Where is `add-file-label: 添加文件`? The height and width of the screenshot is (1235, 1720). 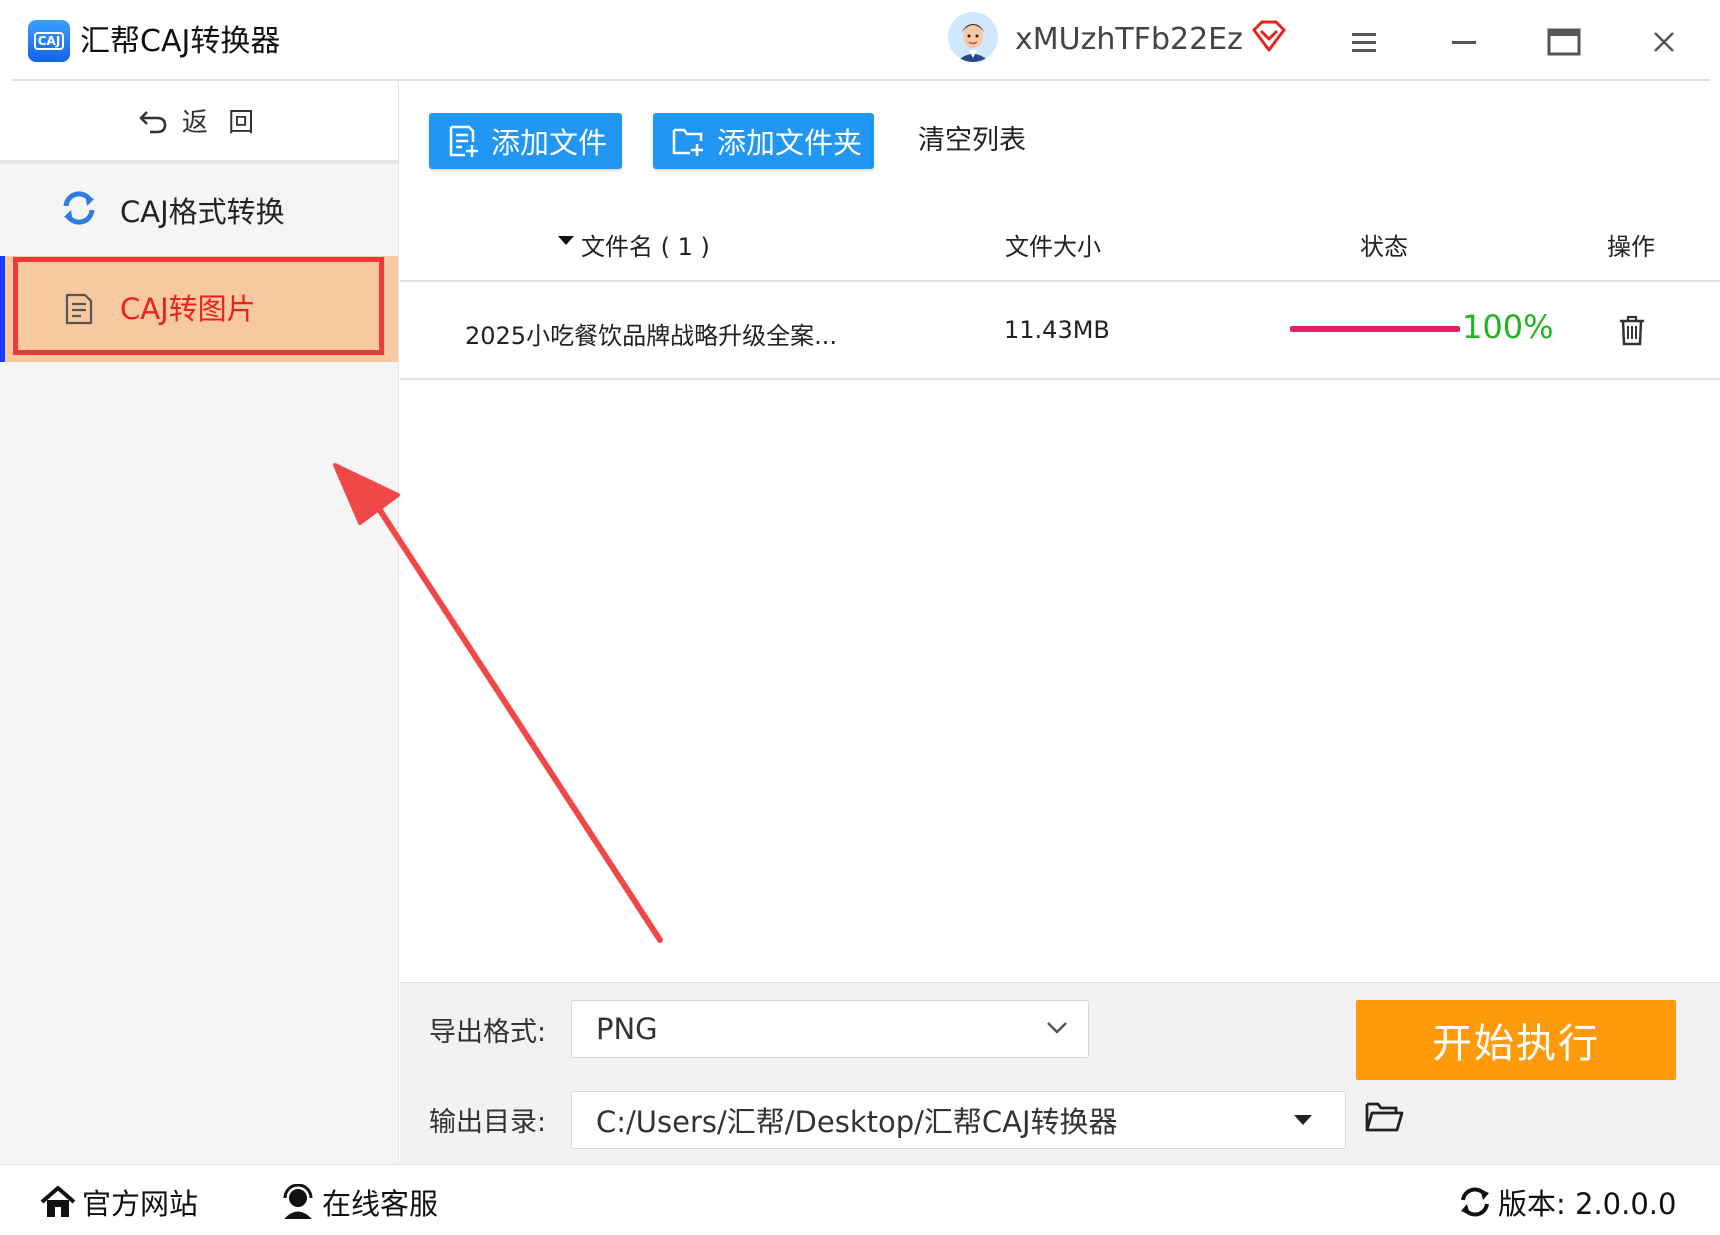 add-file-label: 添加文件 is located at coordinates (549, 143).